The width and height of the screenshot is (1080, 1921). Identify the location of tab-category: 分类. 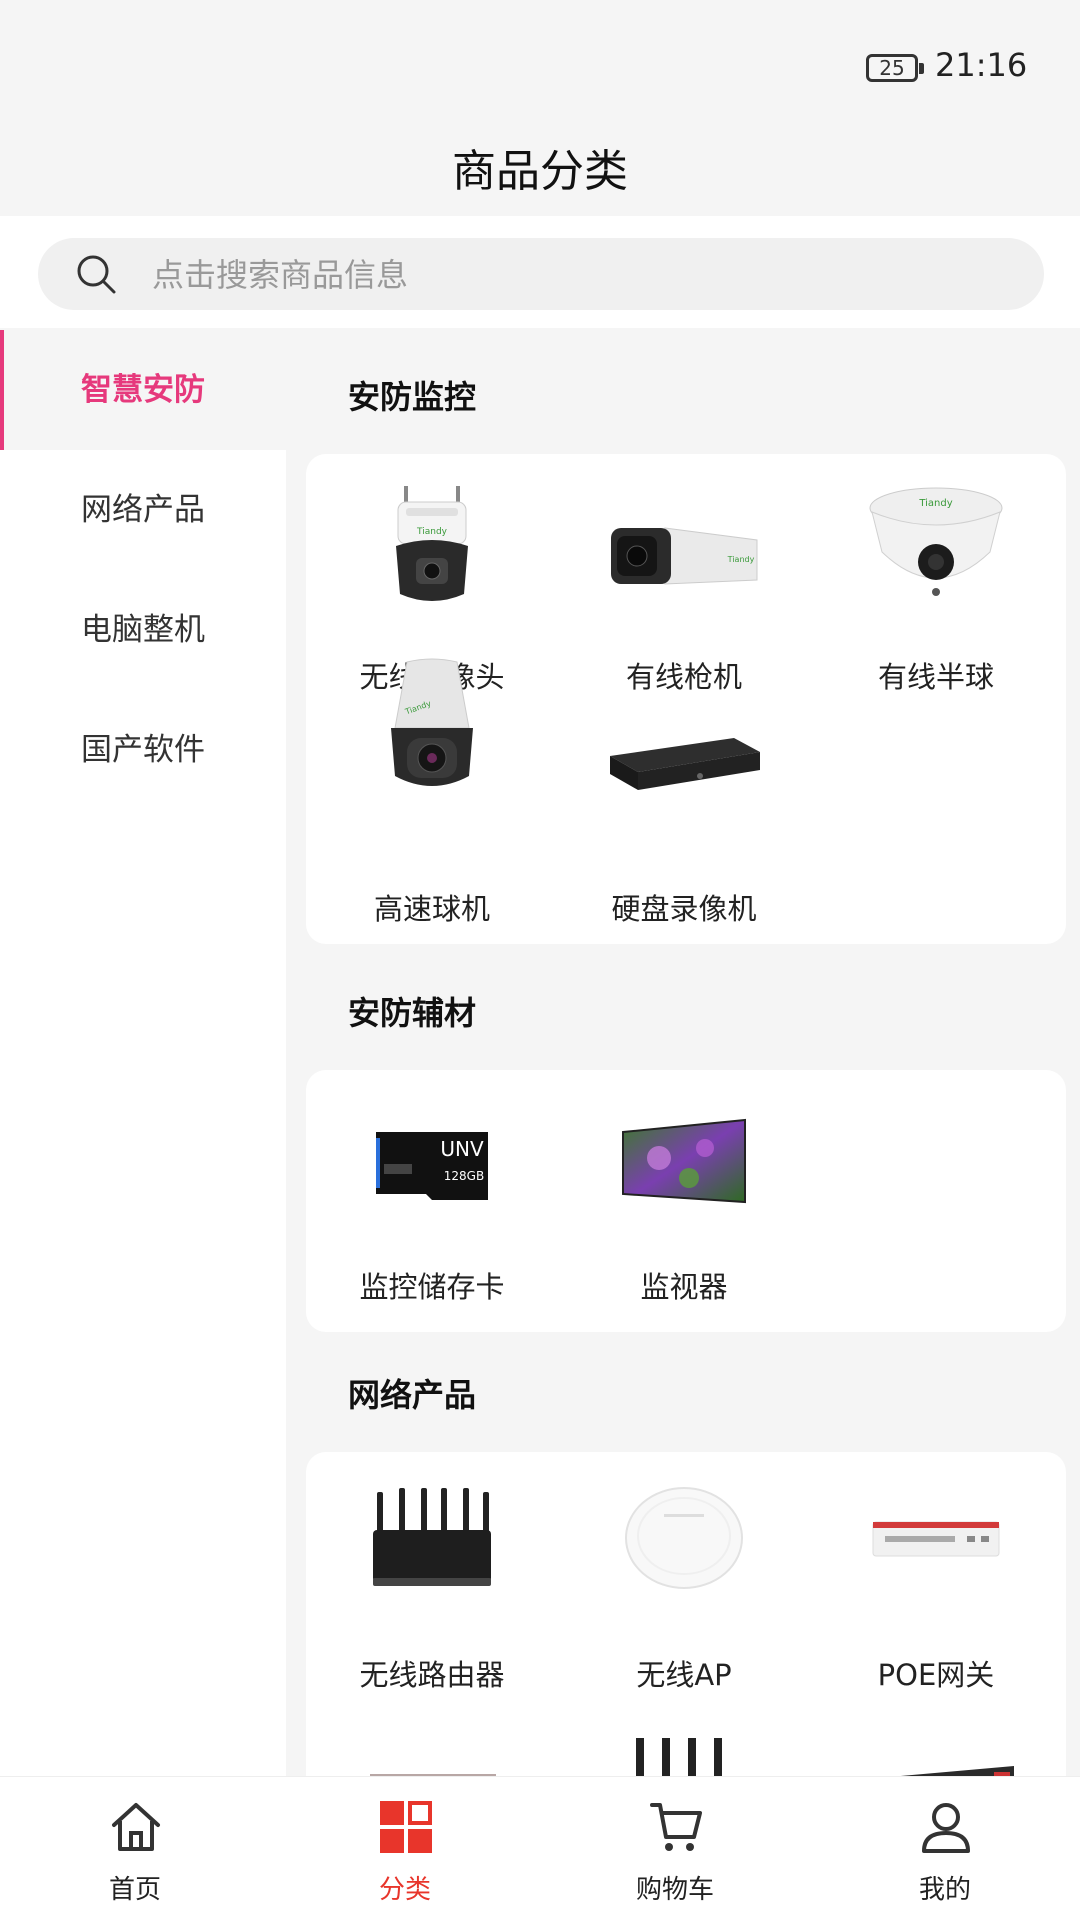
(405, 1849).